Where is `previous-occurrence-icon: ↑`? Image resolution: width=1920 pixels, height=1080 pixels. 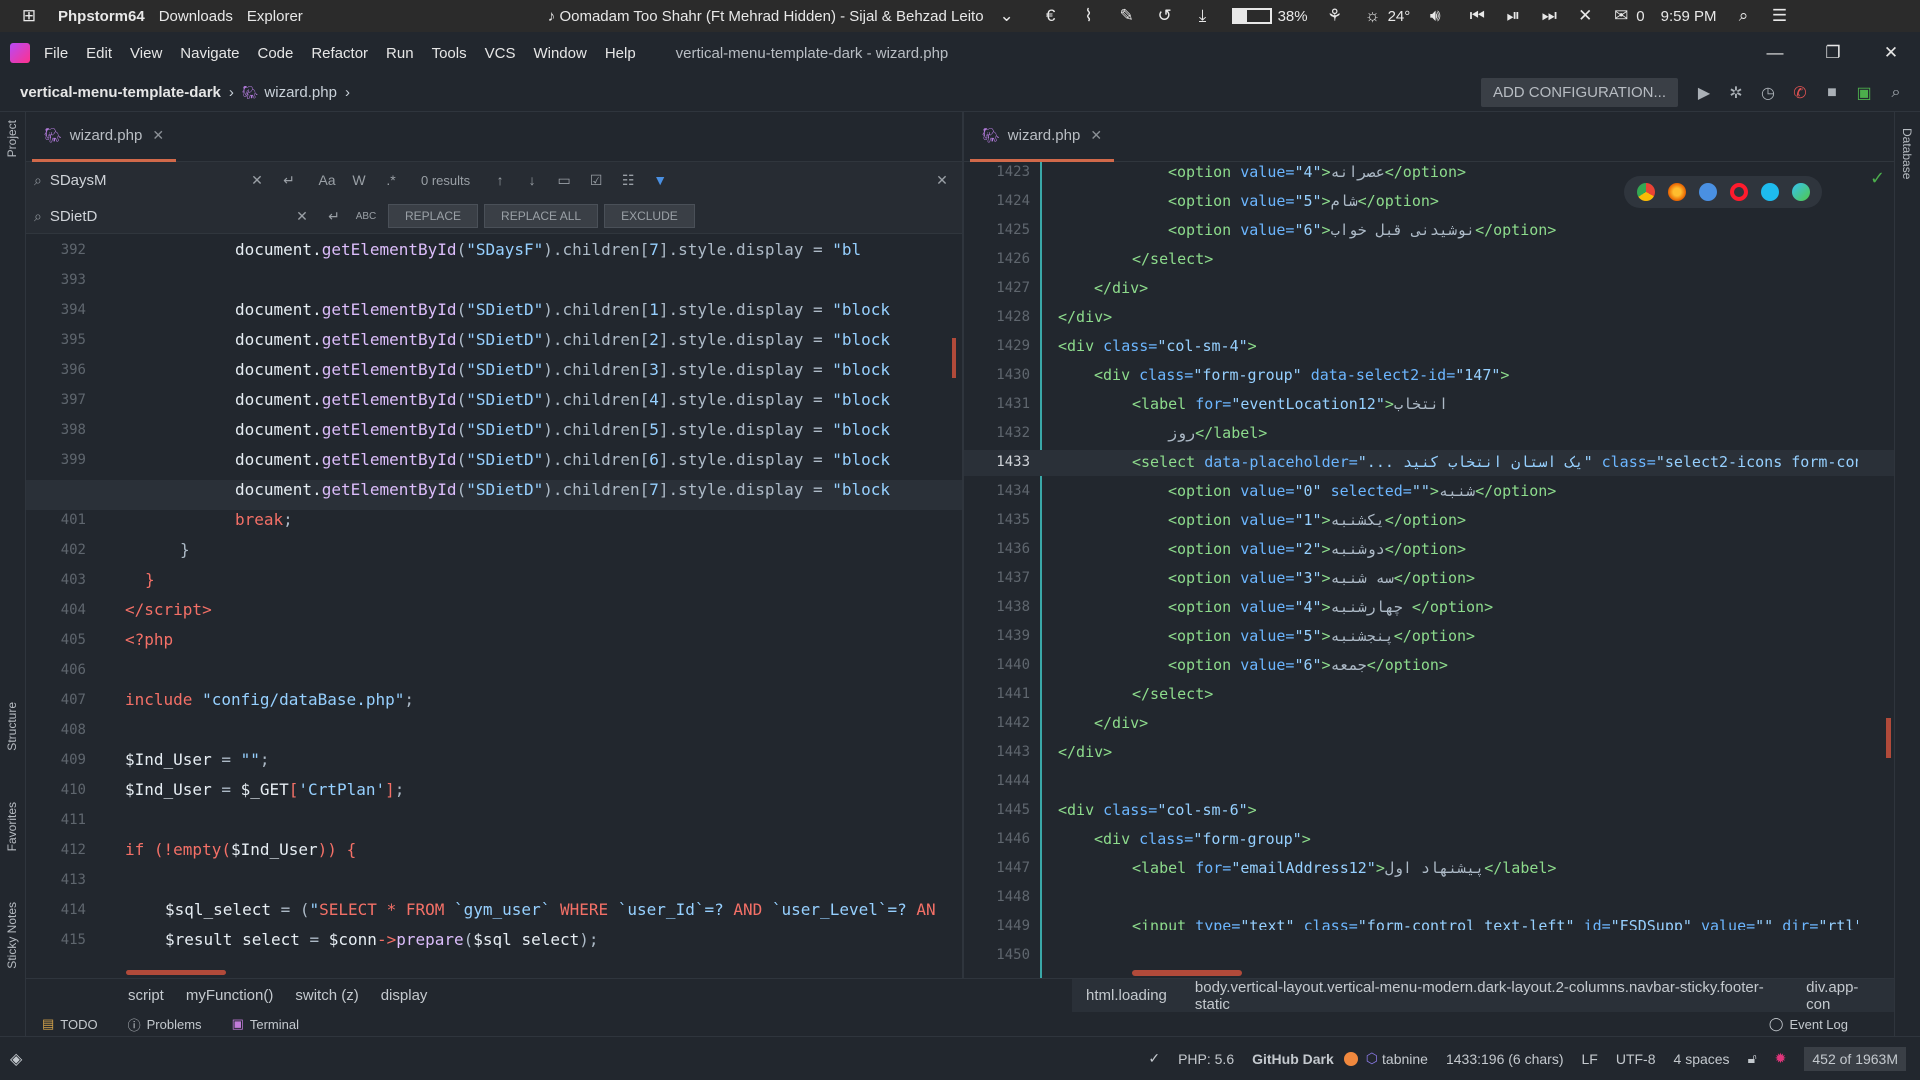
previous-occurrence-icon: ↑ is located at coordinates (500, 180).